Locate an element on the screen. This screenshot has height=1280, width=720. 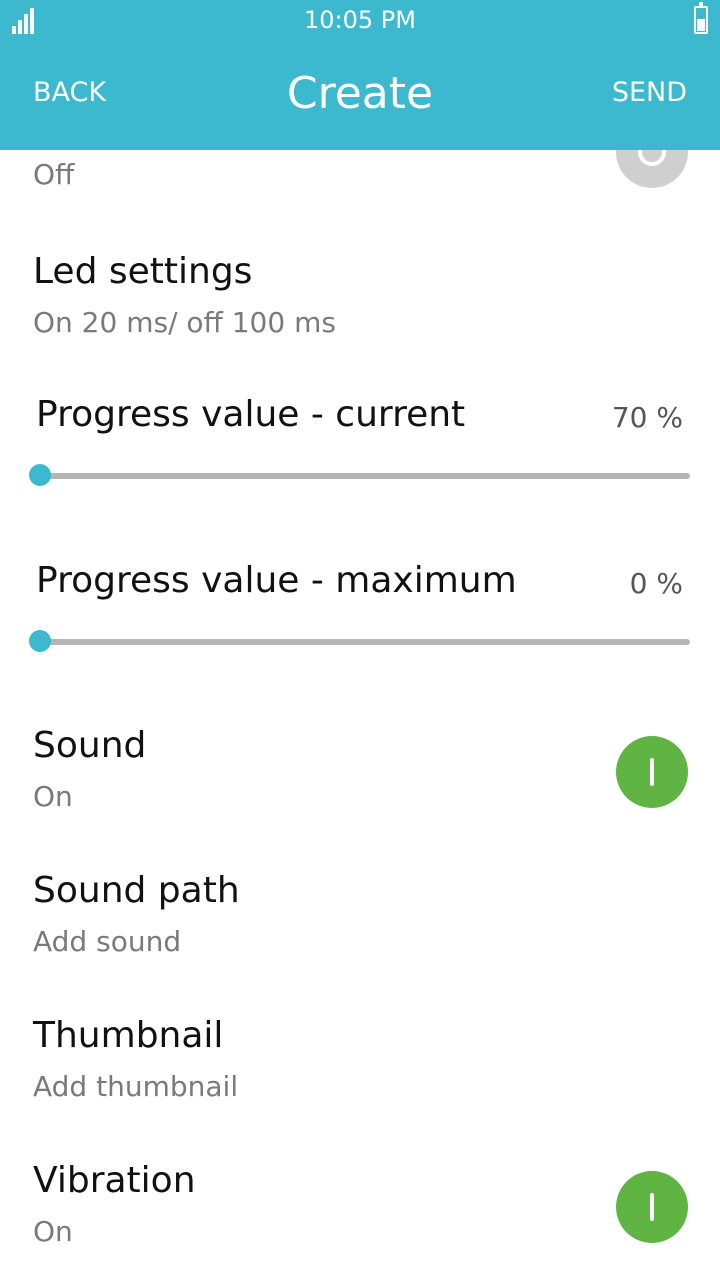
status-bar: 10:05 PM is located at coordinates (360, 20).